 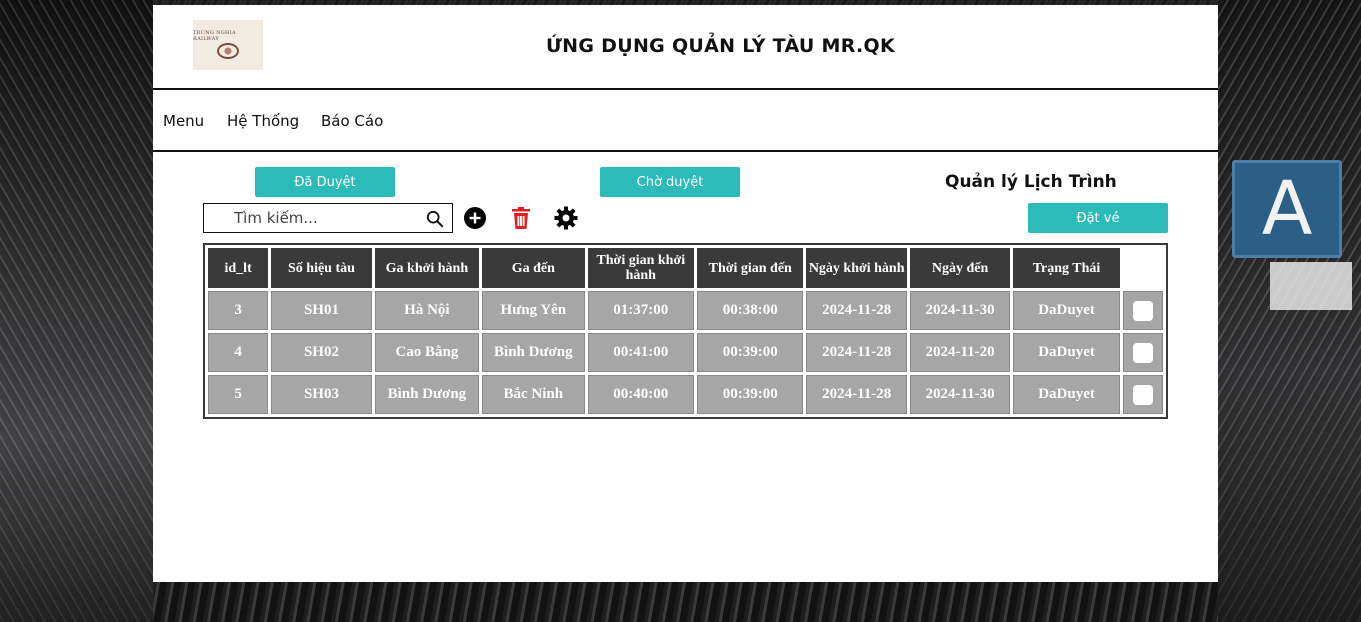 What do you see at coordinates (427, 352) in the screenshot?
I see `cell-departure-station: Cao Bằng` at bounding box center [427, 352].